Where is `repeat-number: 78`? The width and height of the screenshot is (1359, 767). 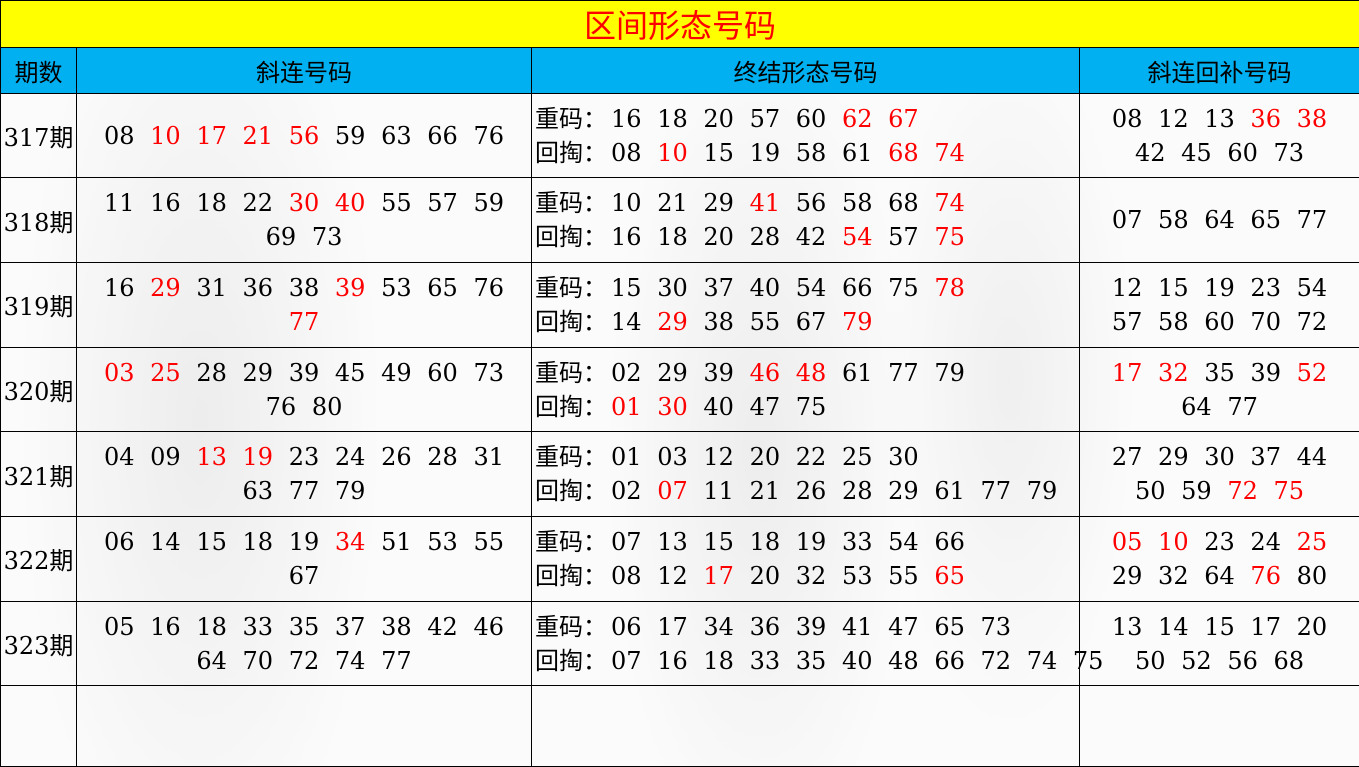
repeat-number: 78 is located at coordinates (949, 287).